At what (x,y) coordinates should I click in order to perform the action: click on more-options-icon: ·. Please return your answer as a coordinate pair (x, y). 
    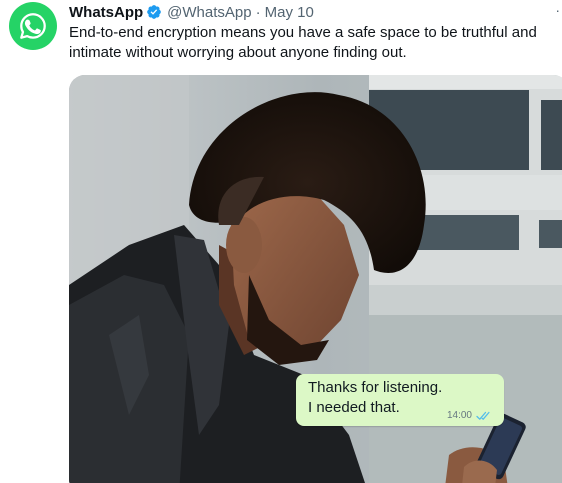
    Looking at the image, I should click on (557, 10).